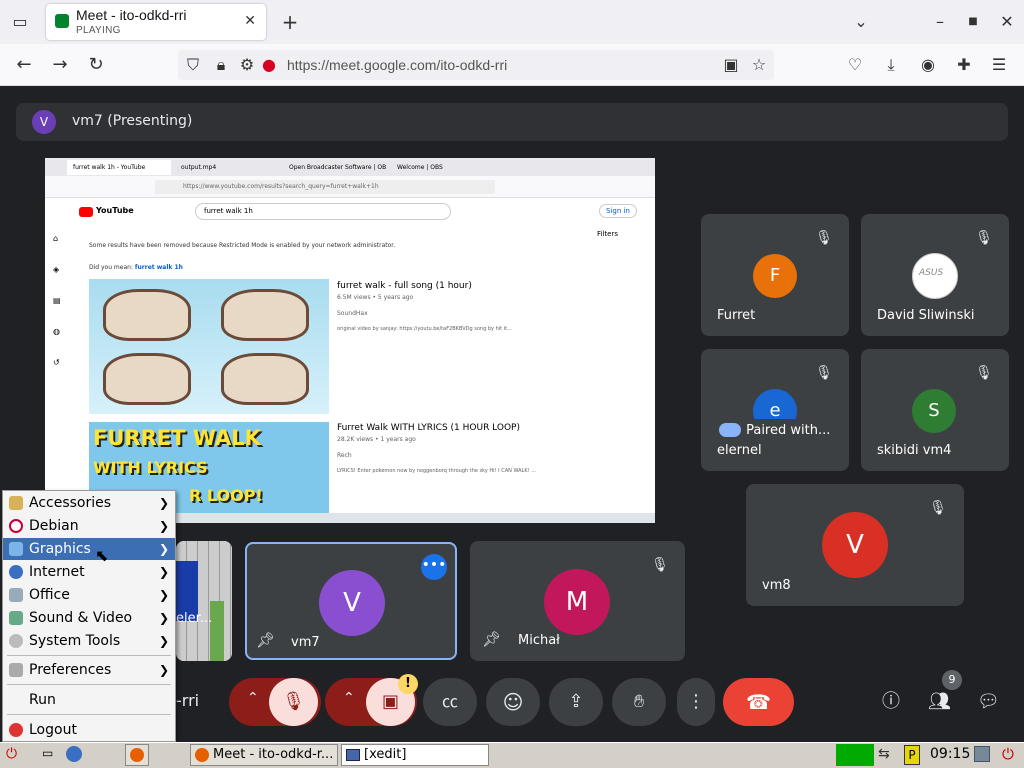 The height and width of the screenshot is (768, 1024). I want to click on participant-avatar: S, so click(934, 411).